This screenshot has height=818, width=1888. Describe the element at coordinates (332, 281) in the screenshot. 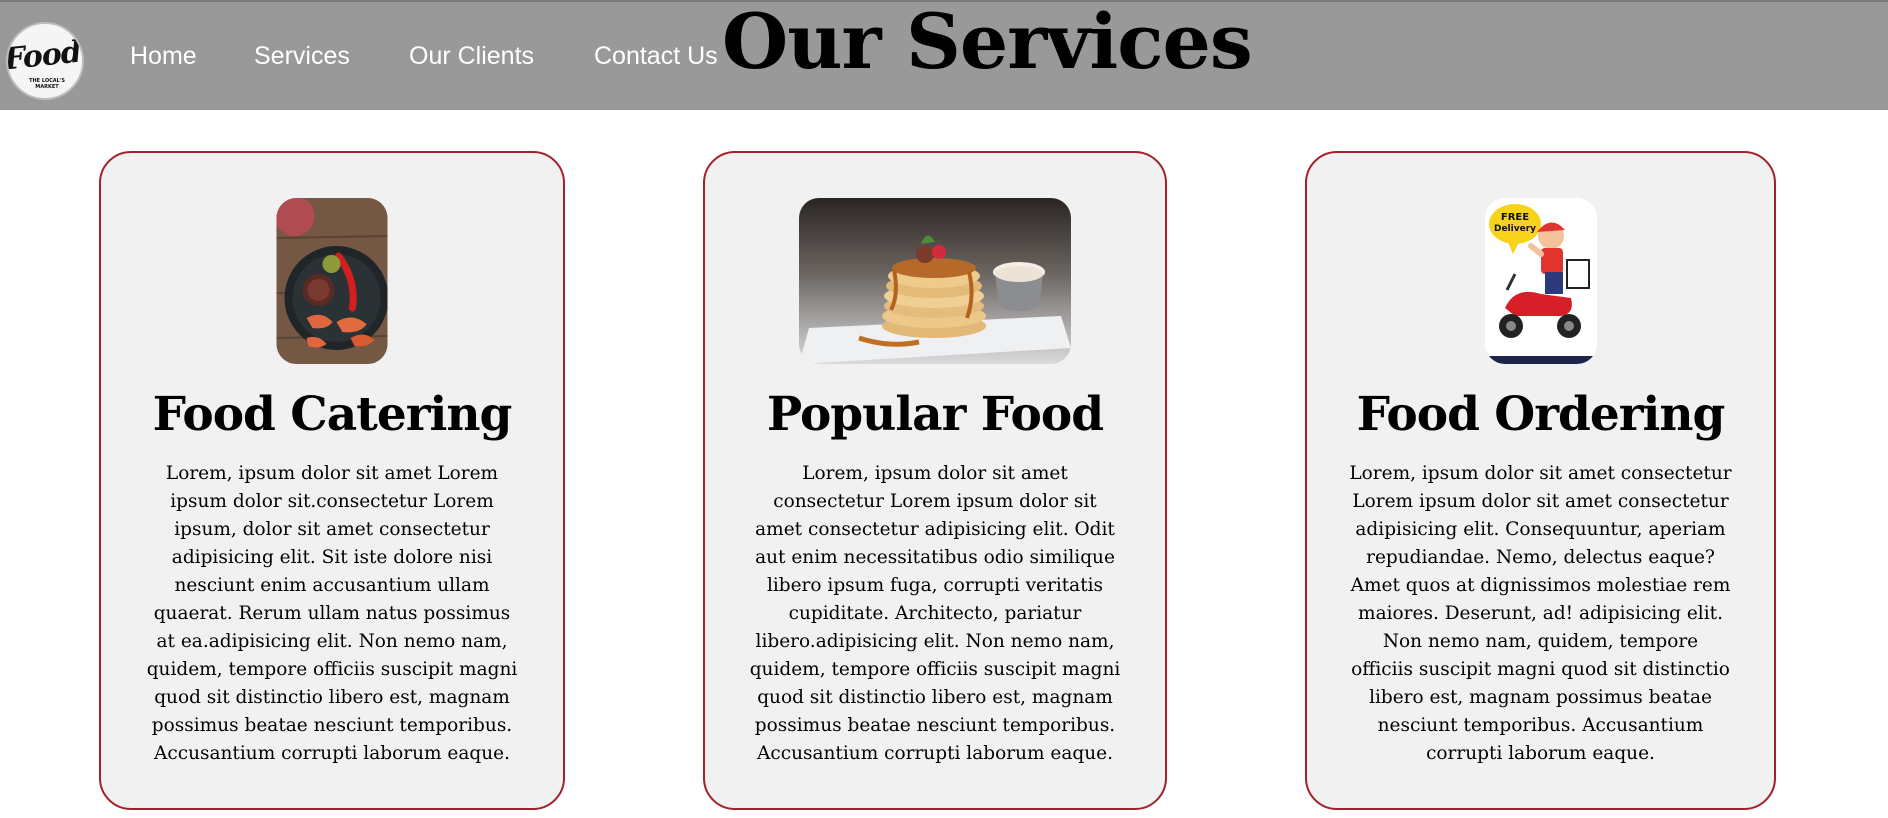

I see `catering-food-image` at that location.